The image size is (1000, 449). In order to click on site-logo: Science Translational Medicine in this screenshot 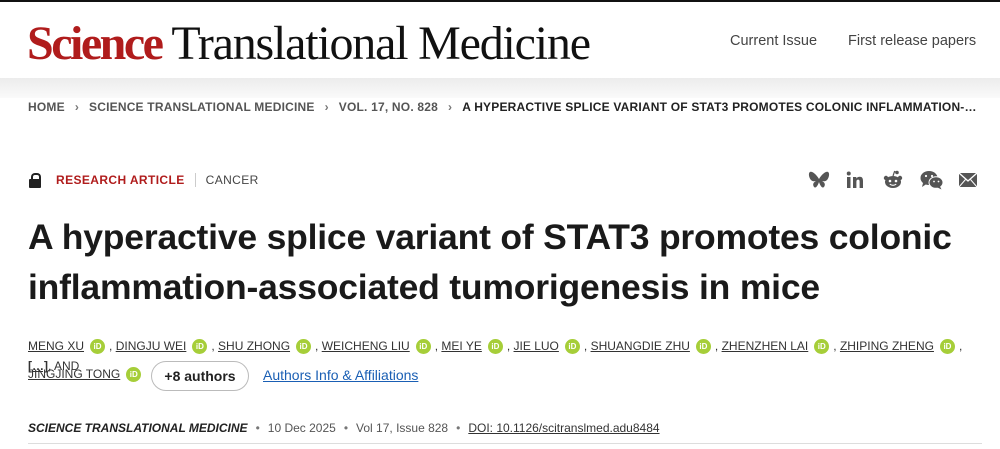, I will do `click(309, 44)`.